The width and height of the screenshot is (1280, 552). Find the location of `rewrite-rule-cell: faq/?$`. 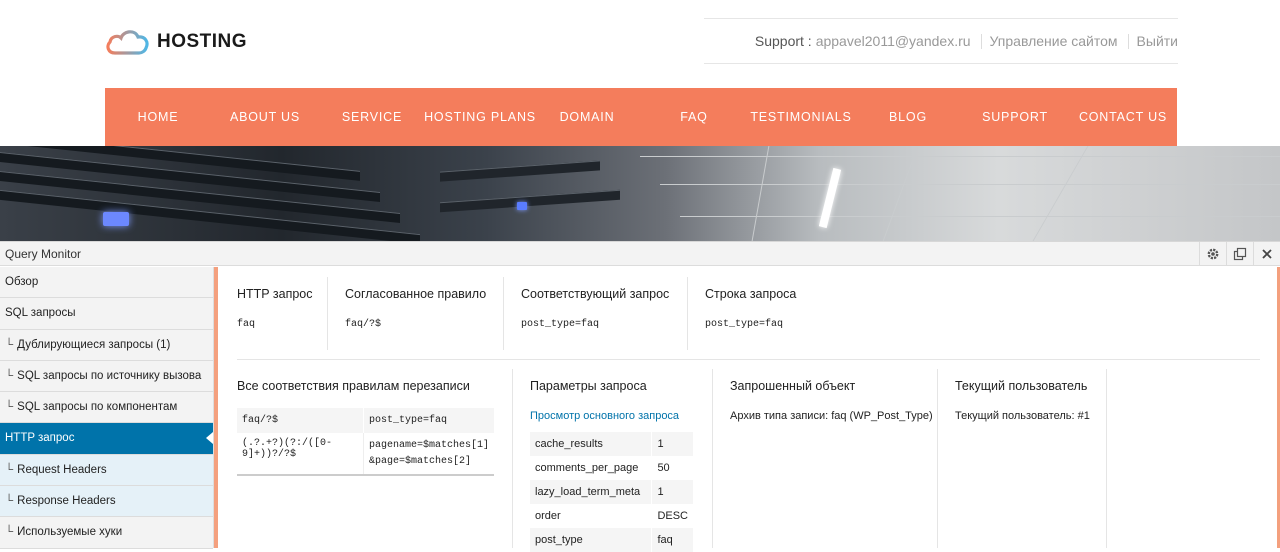

rewrite-rule-cell: faq/?$ is located at coordinates (300, 420).